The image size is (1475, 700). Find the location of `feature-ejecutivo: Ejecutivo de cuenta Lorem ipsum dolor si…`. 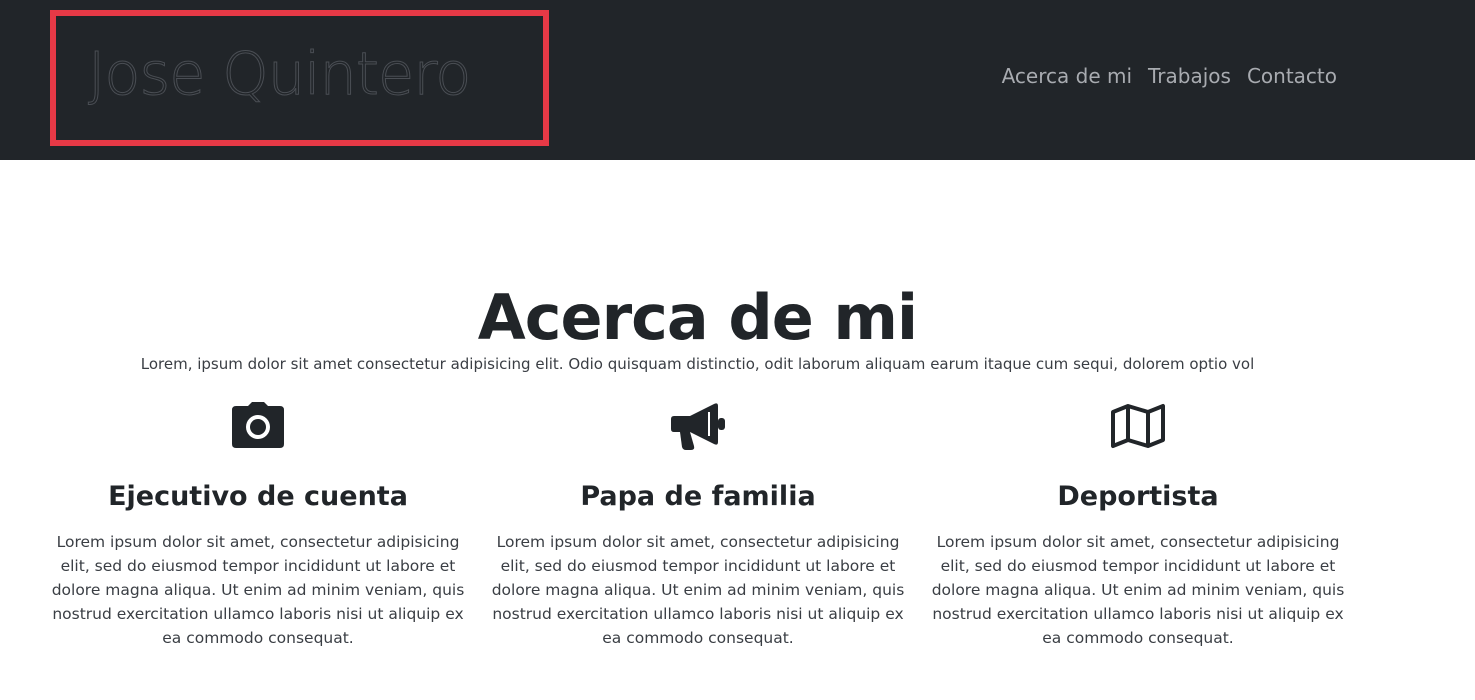

feature-ejecutivo: Ejecutivo de cuenta Lorem ipsum dolor si… is located at coordinates (258, 525).